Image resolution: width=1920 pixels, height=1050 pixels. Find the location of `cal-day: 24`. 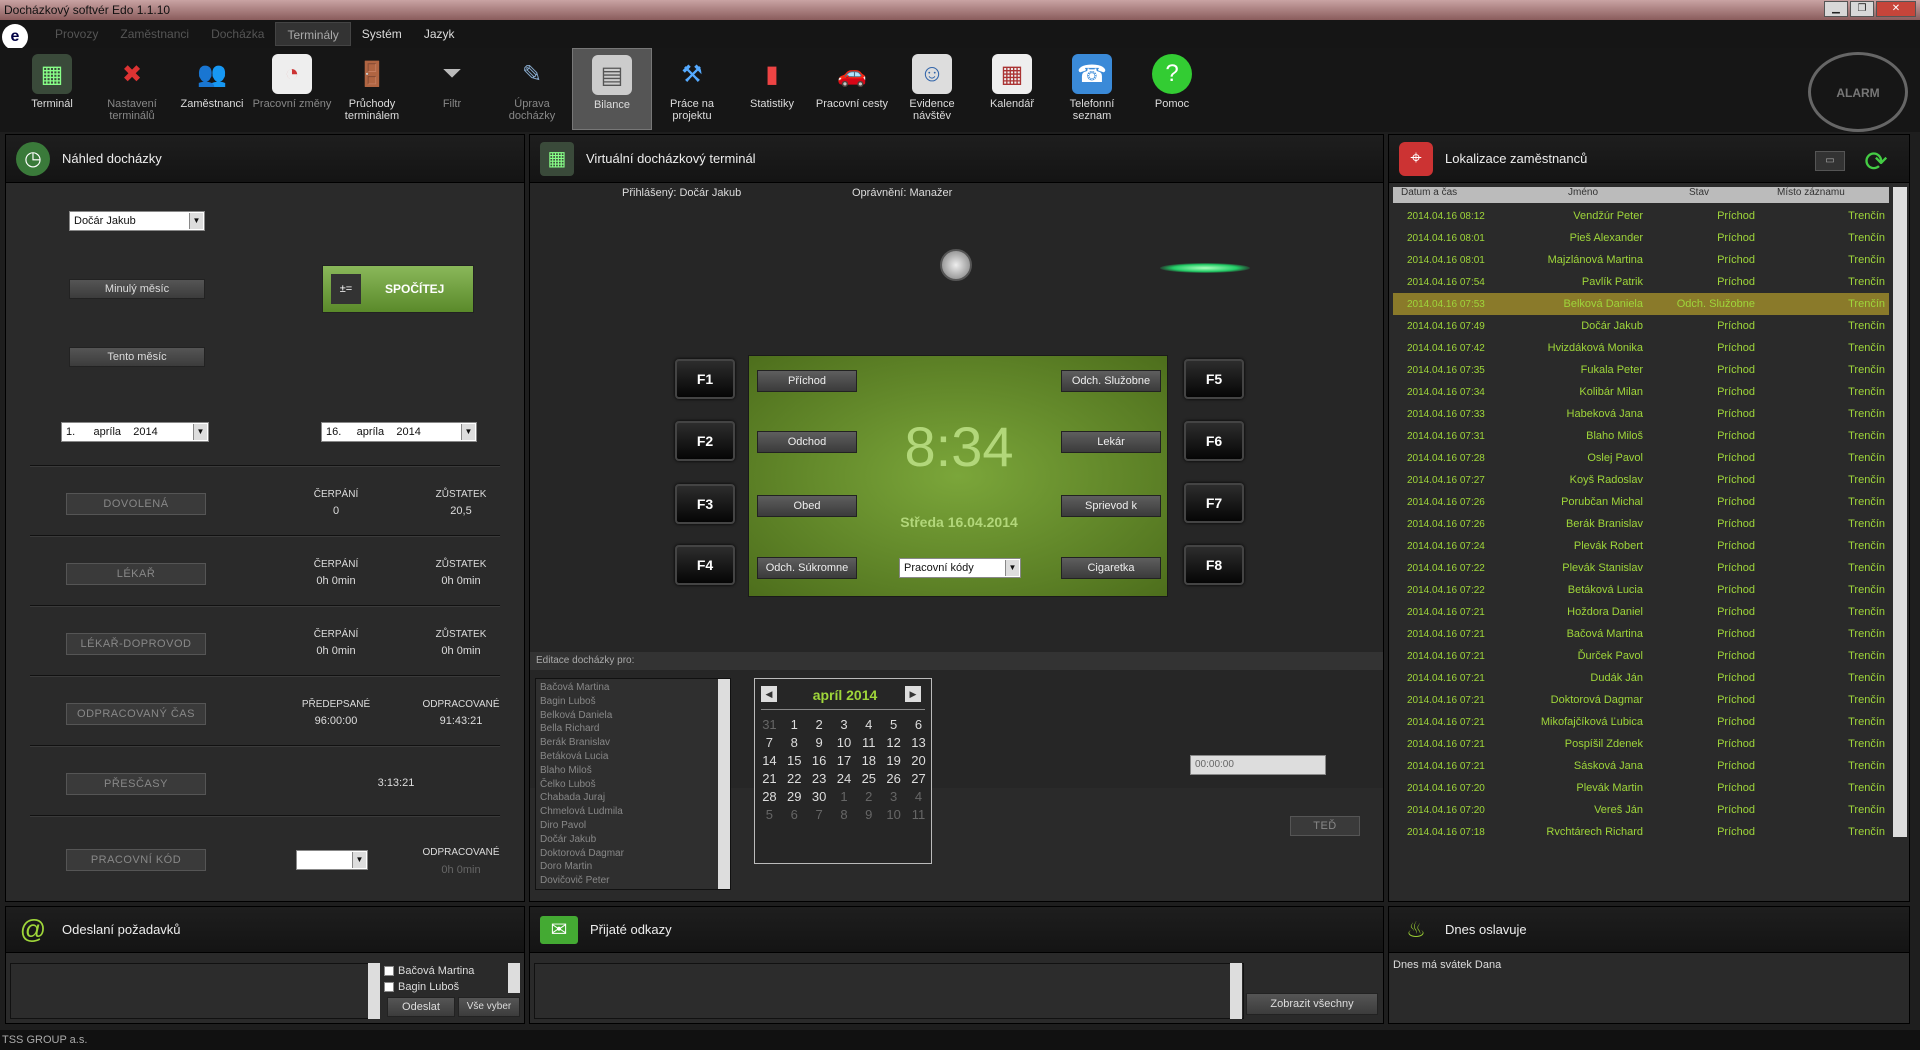

cal-day: 24 is located at coordinates (844, 778).